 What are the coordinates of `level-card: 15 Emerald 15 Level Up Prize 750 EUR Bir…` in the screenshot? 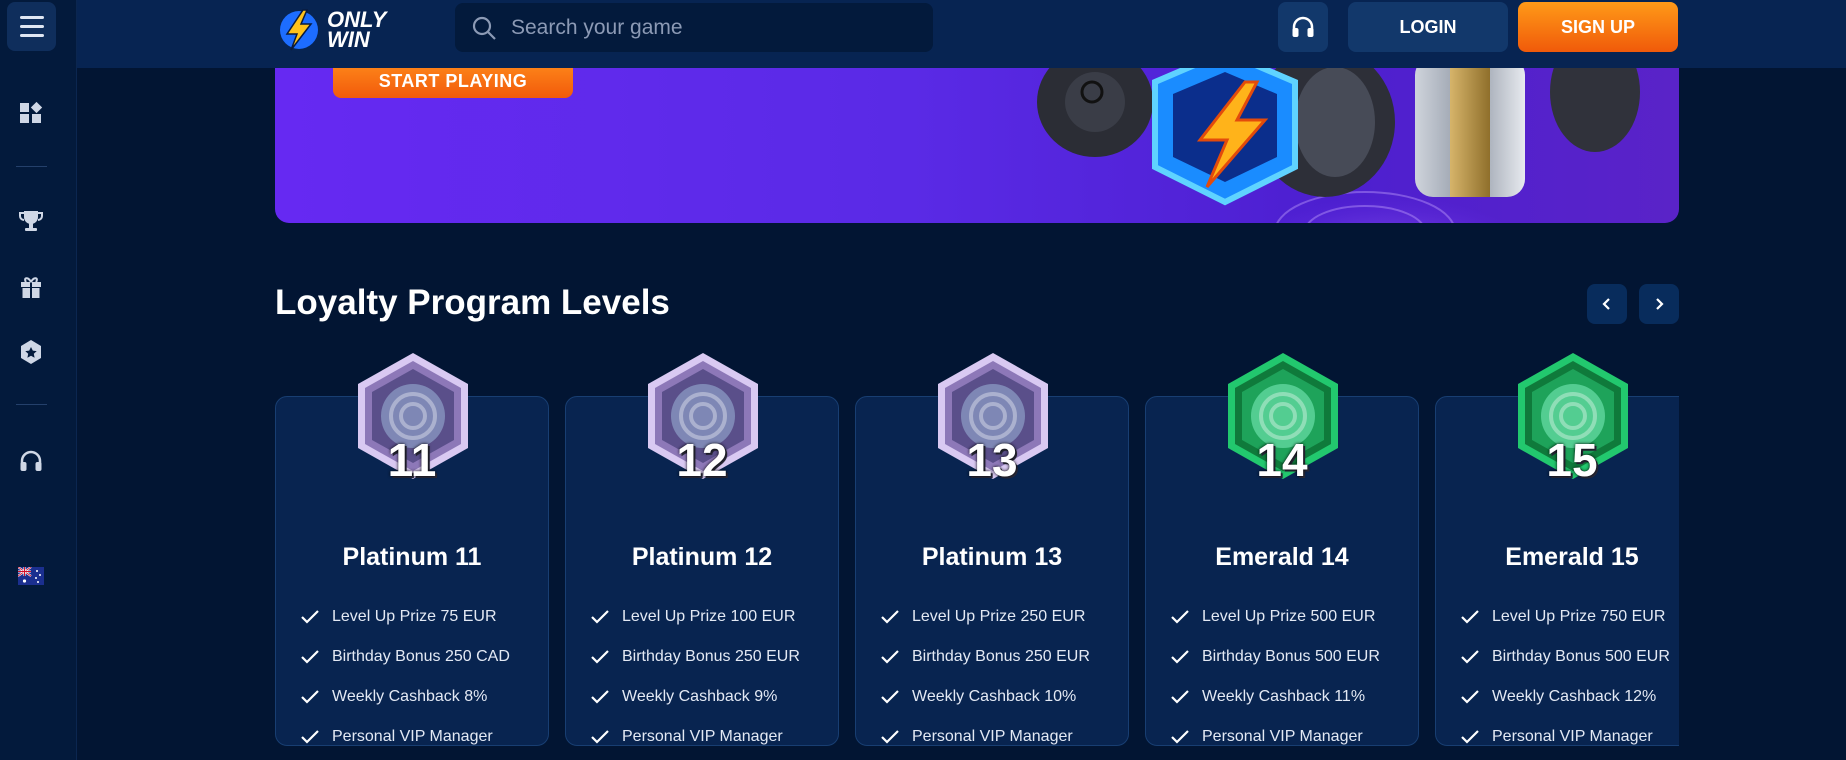 It's located at (1557, 549).